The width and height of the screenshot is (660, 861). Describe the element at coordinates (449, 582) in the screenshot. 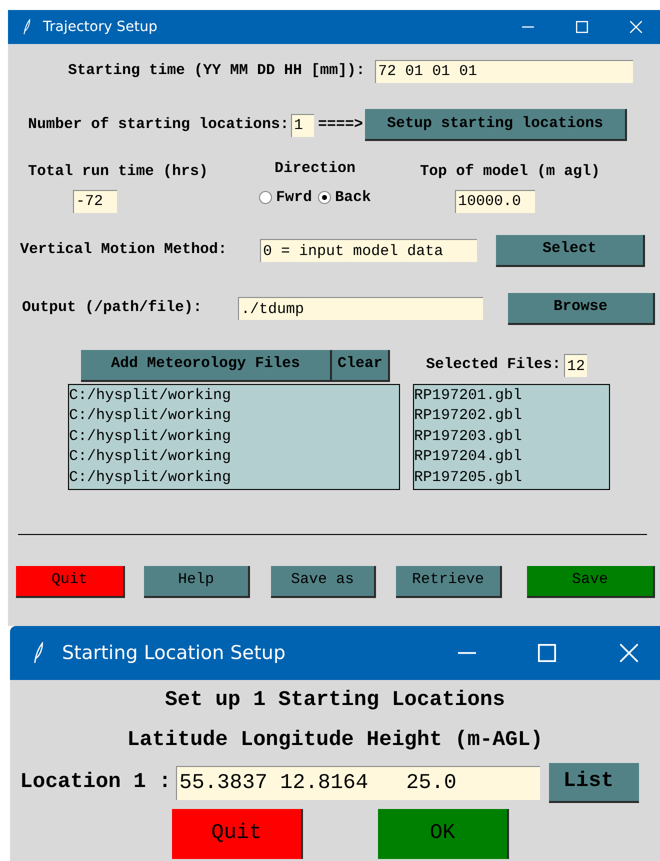

I see `action-button: Retrieve` at that location.